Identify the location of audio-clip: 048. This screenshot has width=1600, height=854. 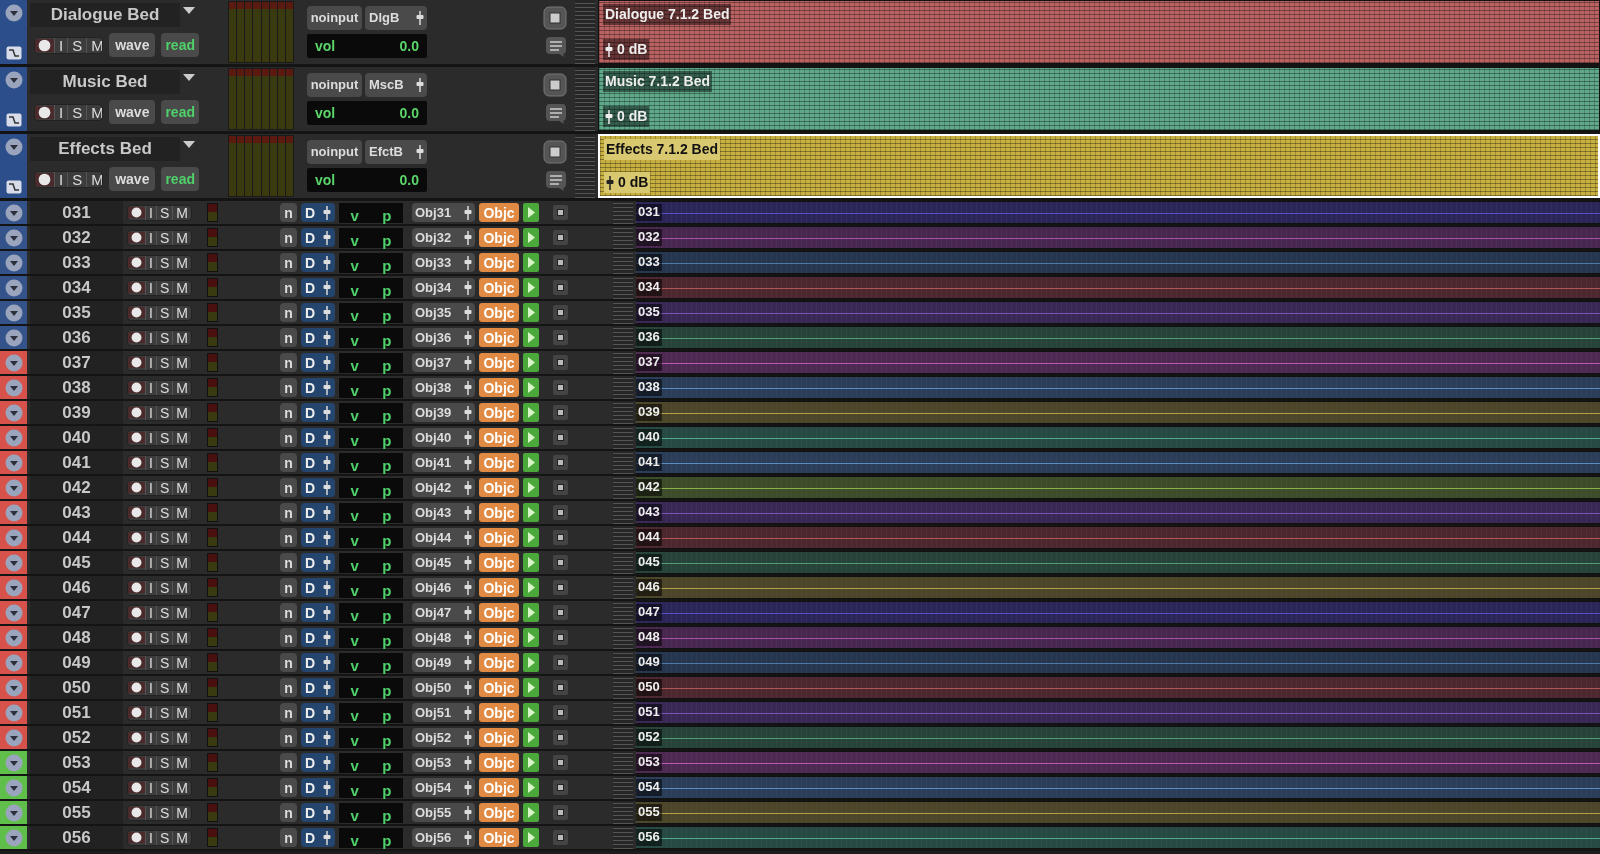
(1118, 637).